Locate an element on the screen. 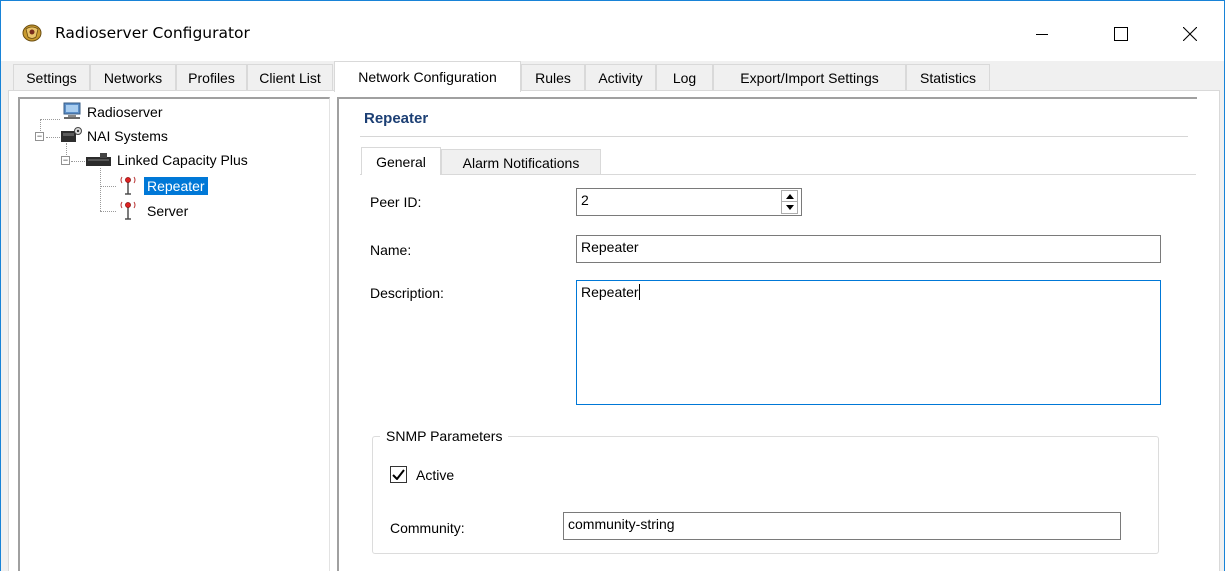 The height and width of the screenshot is (571, 1225). description-field: Repeater is located at coordinates (868, 342).